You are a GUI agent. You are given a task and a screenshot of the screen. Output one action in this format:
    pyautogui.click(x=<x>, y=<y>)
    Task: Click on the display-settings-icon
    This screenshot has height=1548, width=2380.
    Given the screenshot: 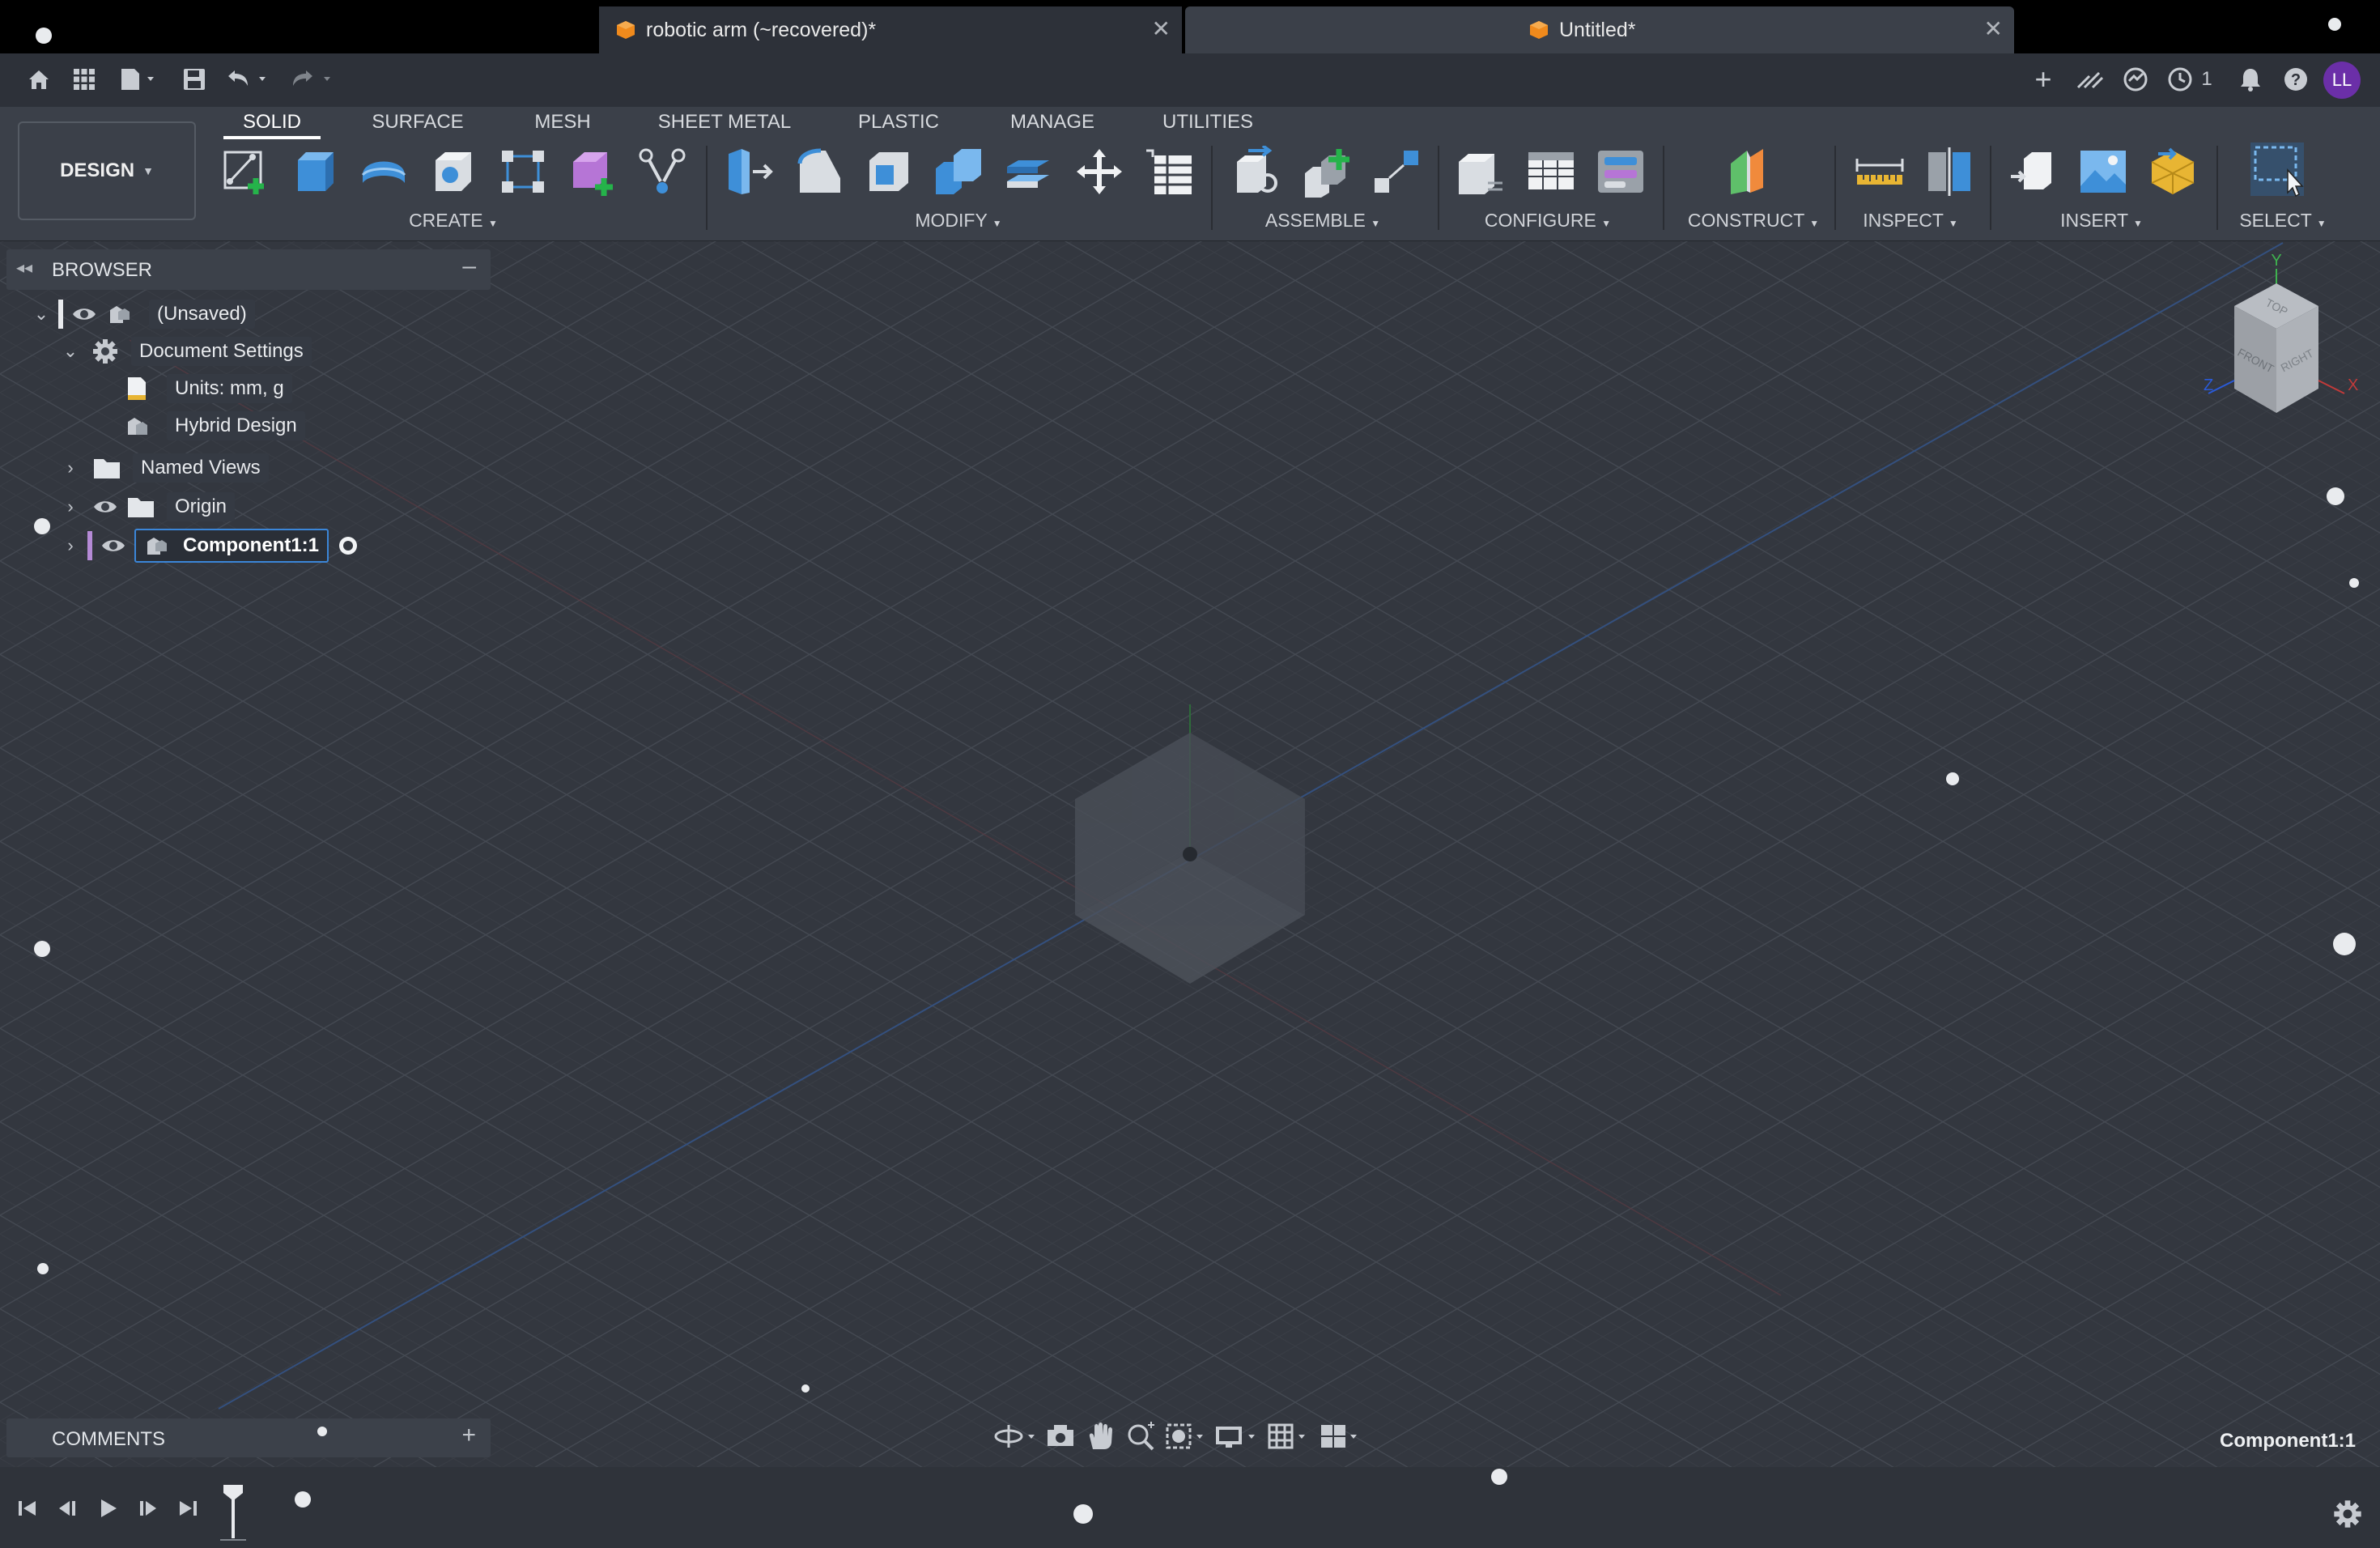 What is the action you would take?
    pyautogui.click(x=1237, y=1436)
    